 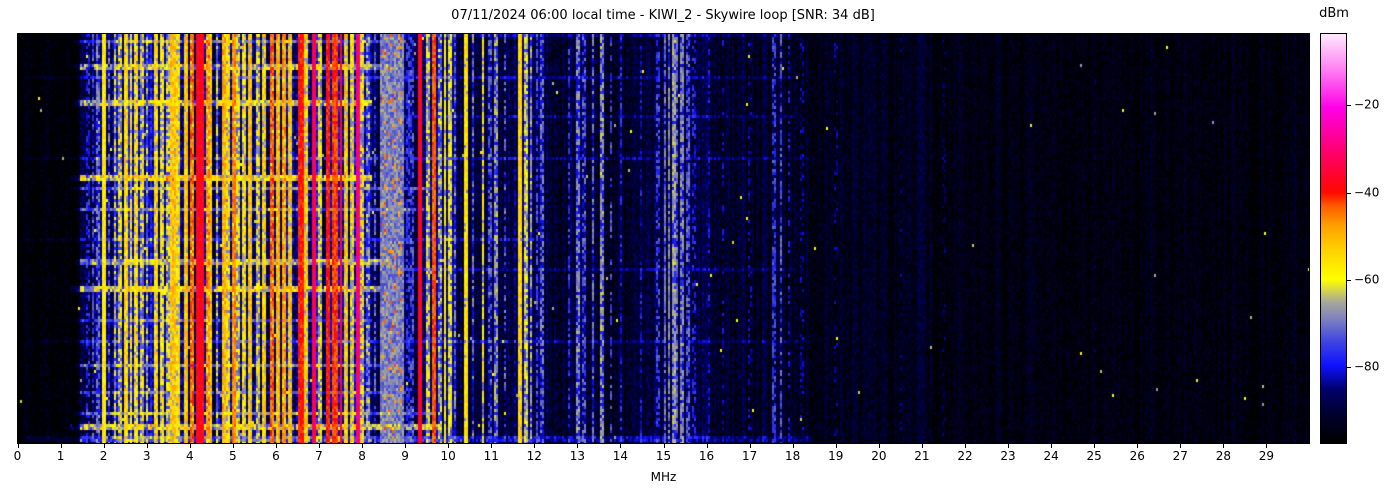 What do you see at coordinates (706, 456) in the screenshot?
I see `x-tick-label: 16` at bounding box center [706, 456].